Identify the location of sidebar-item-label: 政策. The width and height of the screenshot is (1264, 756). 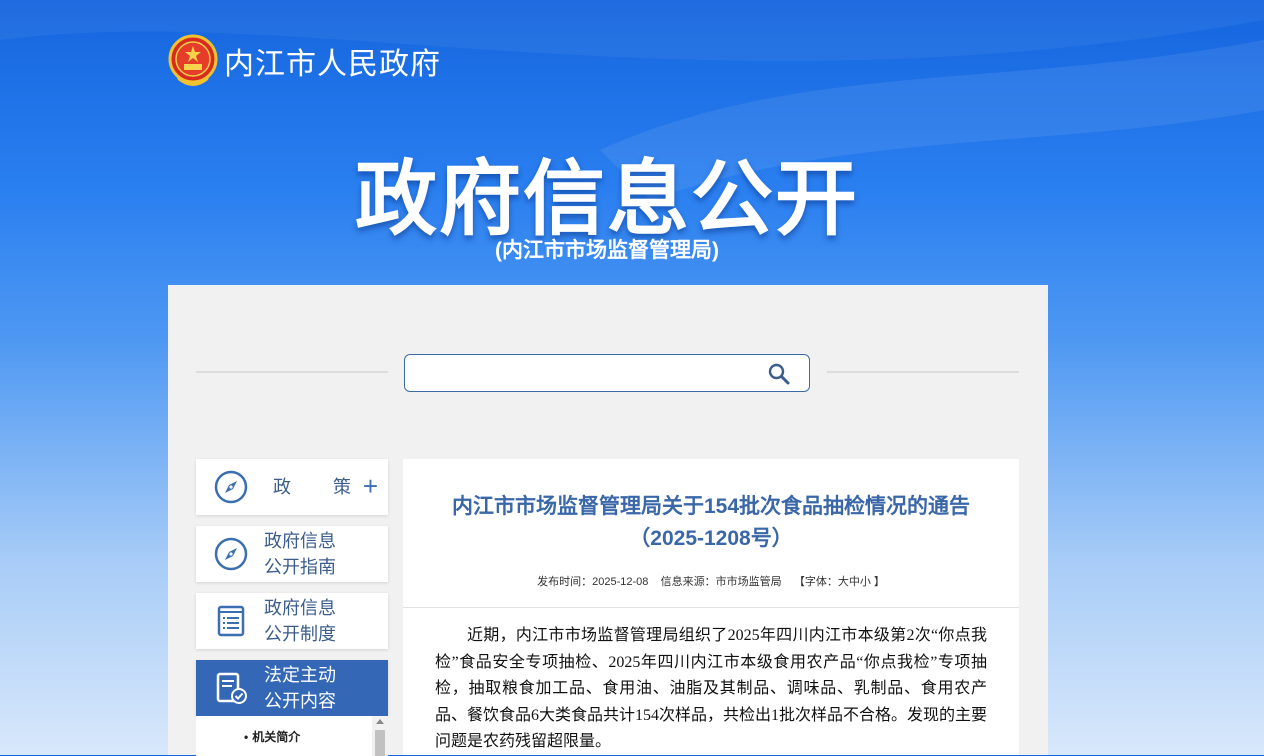
(312, 487).